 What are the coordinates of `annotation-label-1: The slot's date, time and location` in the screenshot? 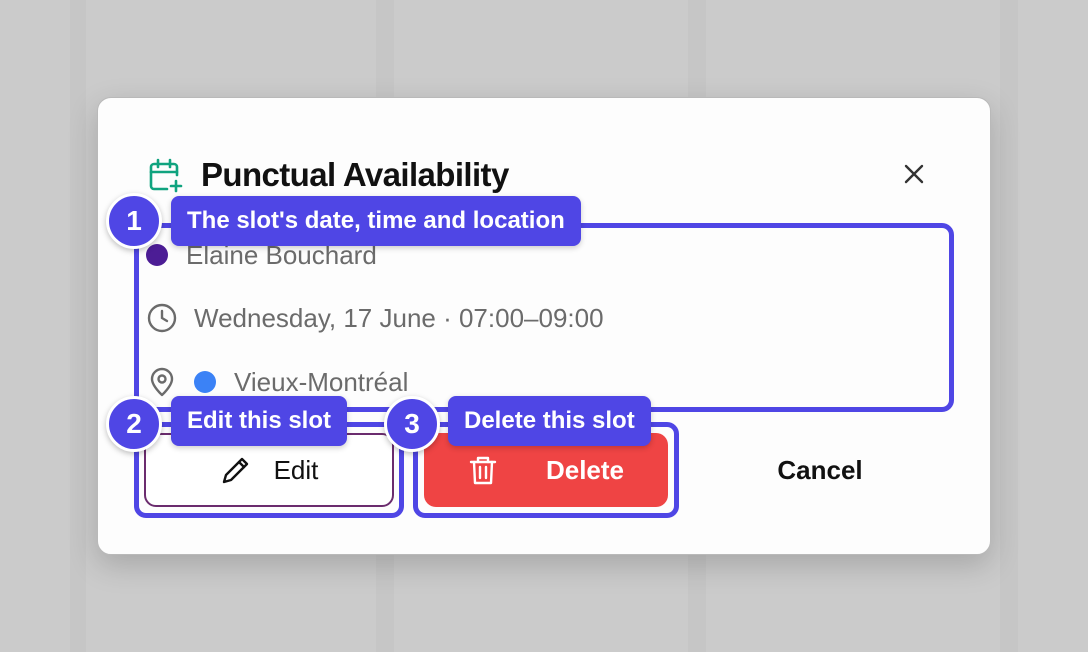 It's located at (376, 221).